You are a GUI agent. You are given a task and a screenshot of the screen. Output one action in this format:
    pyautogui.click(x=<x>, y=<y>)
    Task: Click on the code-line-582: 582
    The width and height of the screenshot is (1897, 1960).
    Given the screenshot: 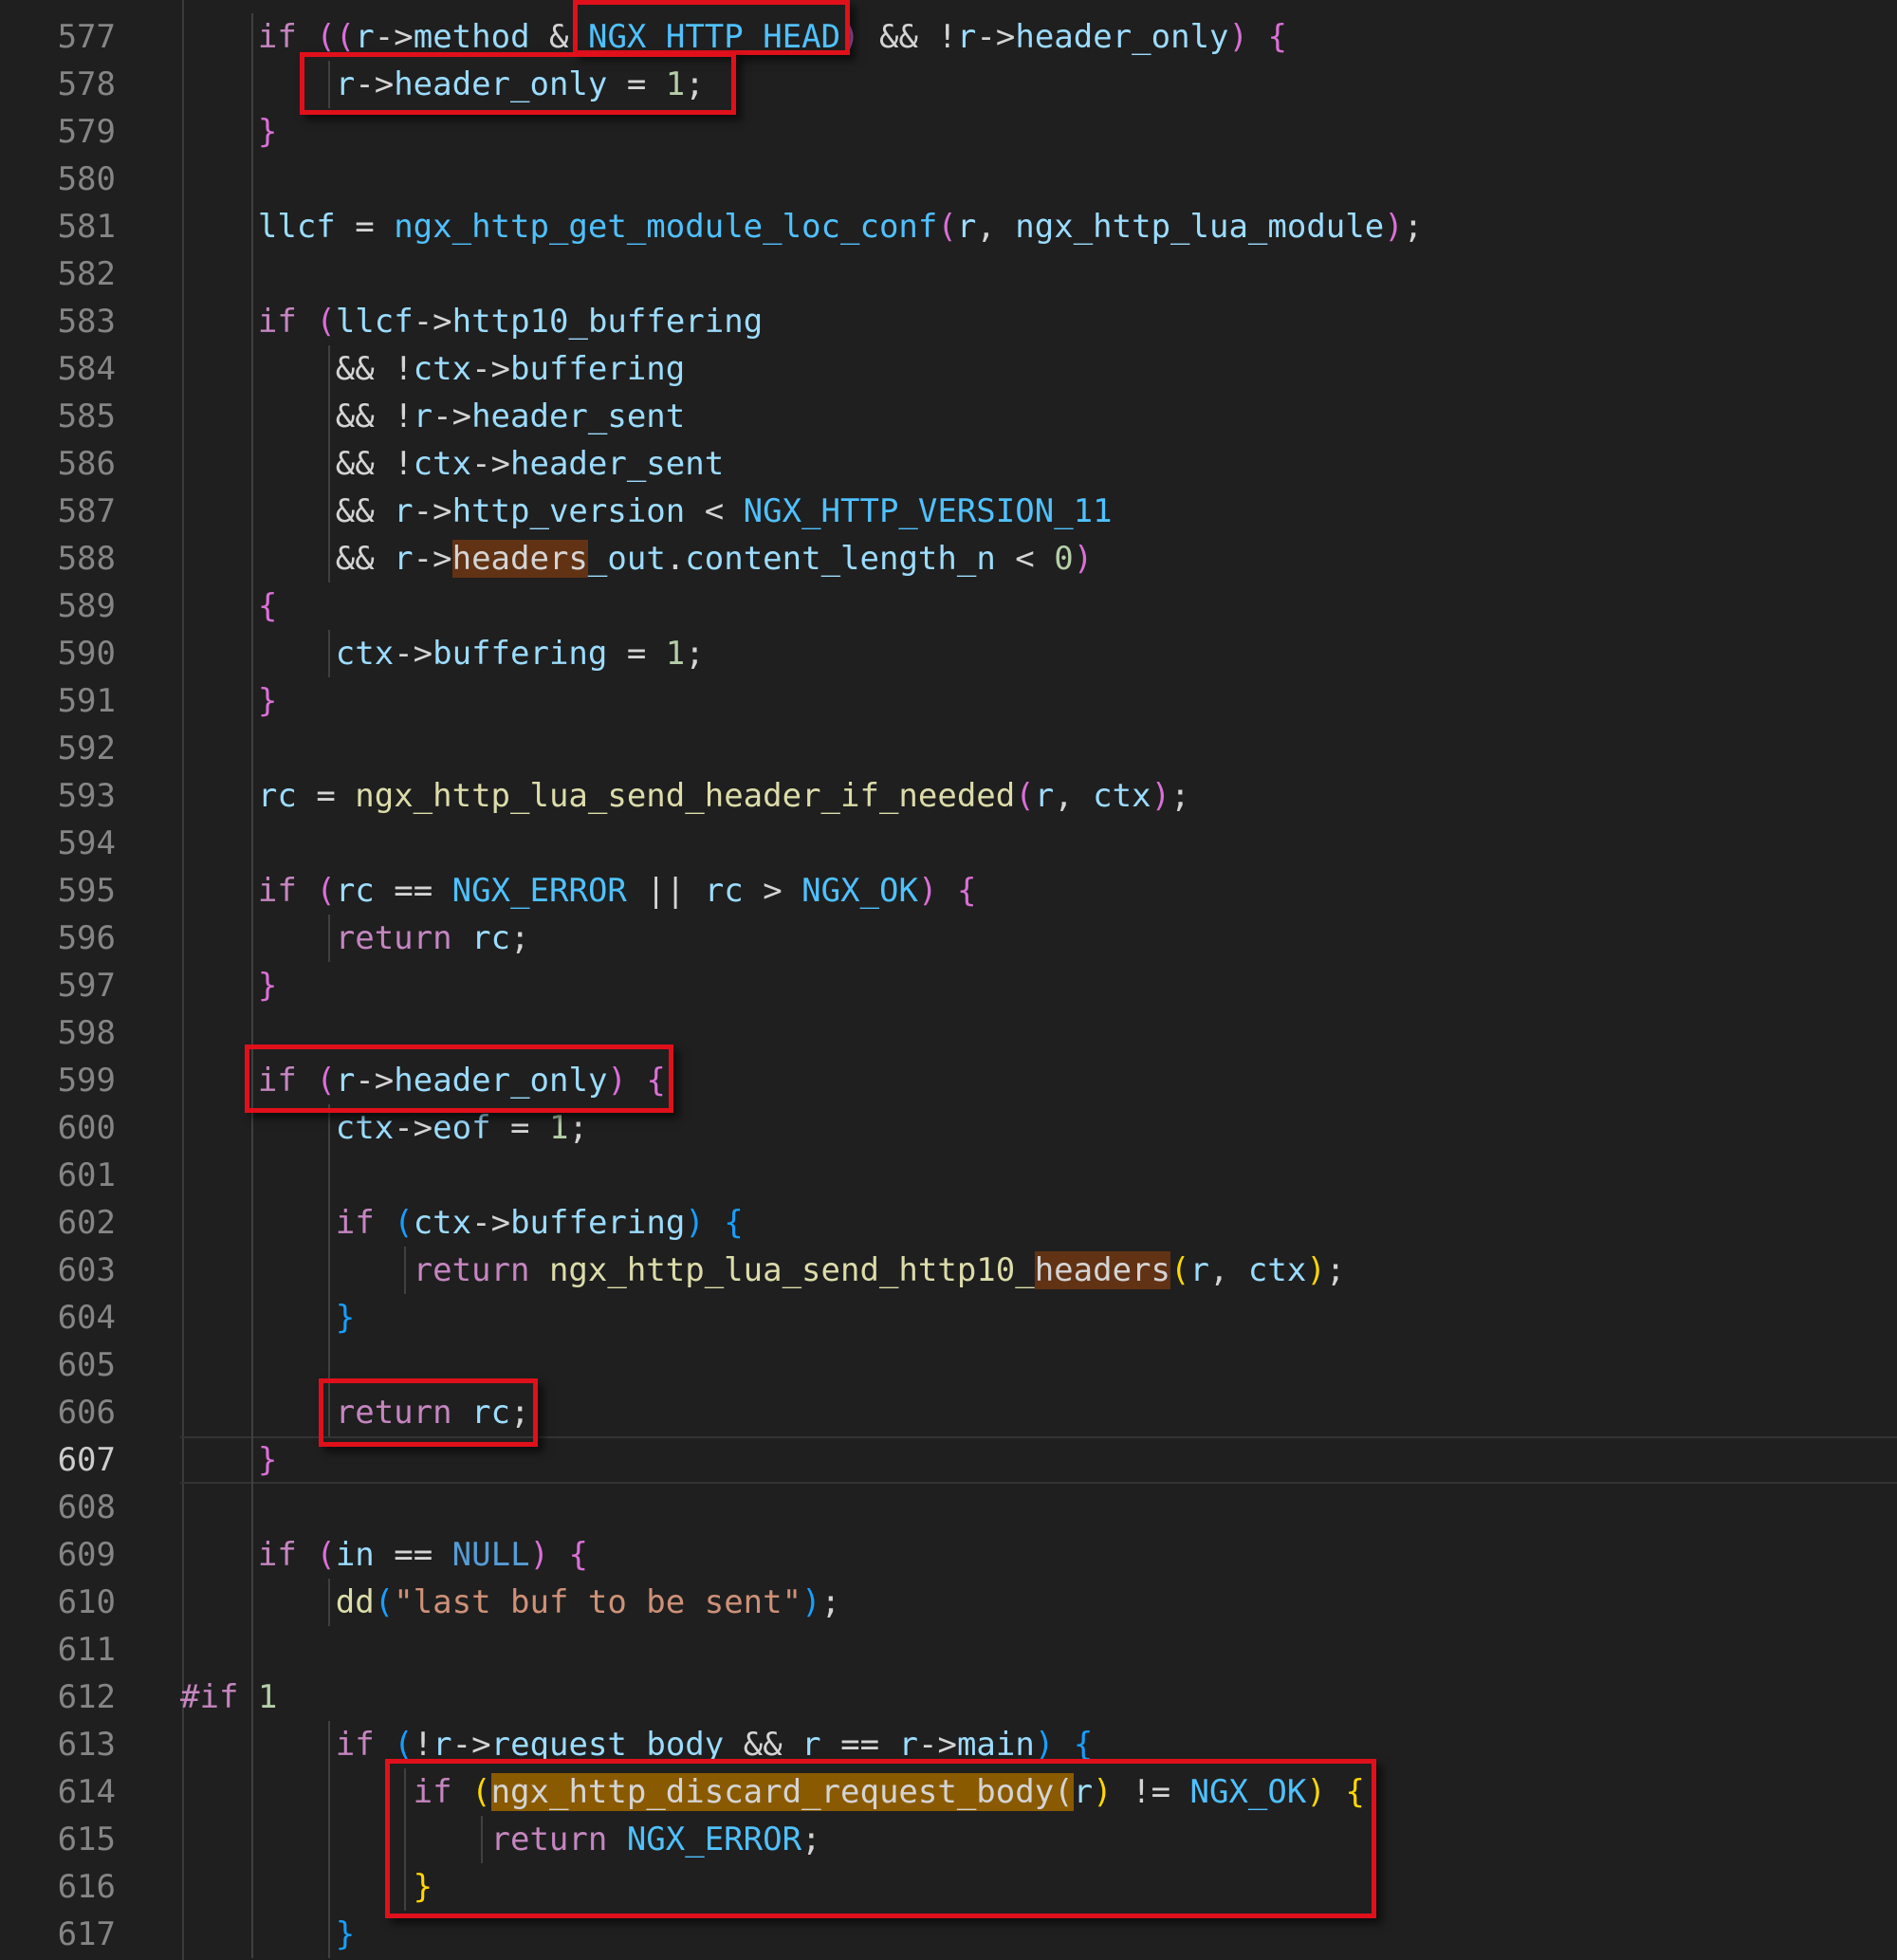 What is the action you would take?
    pyautogui.click(x=948, y=274)
    